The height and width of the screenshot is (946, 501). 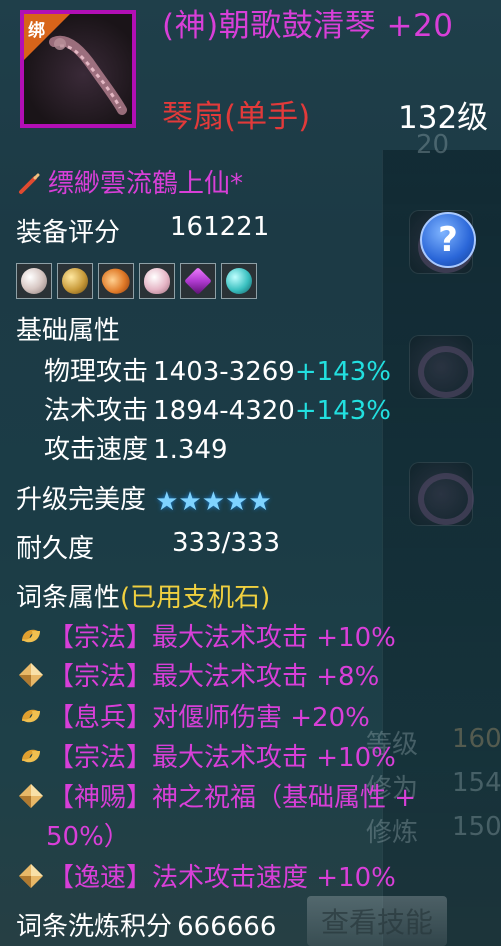 I want to click on view-skill-button: 查看技能, so click(x=377, y=921).